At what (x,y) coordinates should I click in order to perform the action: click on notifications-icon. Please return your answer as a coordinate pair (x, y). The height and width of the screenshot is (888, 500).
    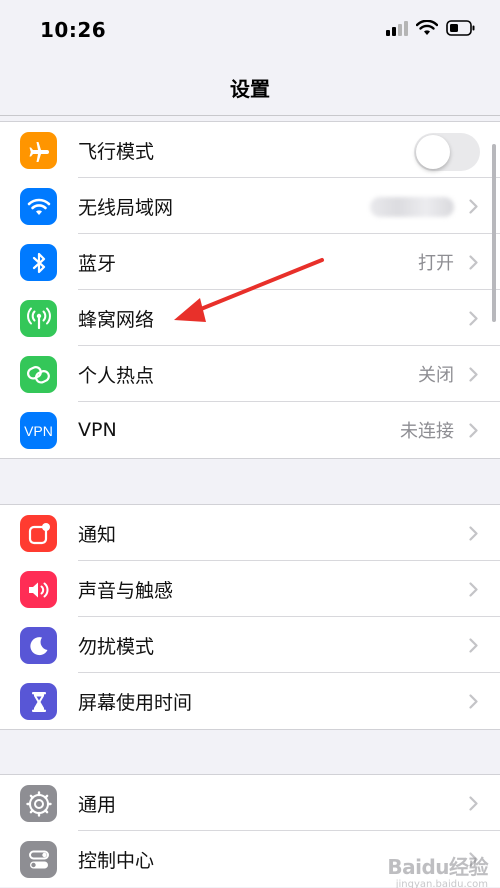
    Looking at the image, I should click on (38, 533).